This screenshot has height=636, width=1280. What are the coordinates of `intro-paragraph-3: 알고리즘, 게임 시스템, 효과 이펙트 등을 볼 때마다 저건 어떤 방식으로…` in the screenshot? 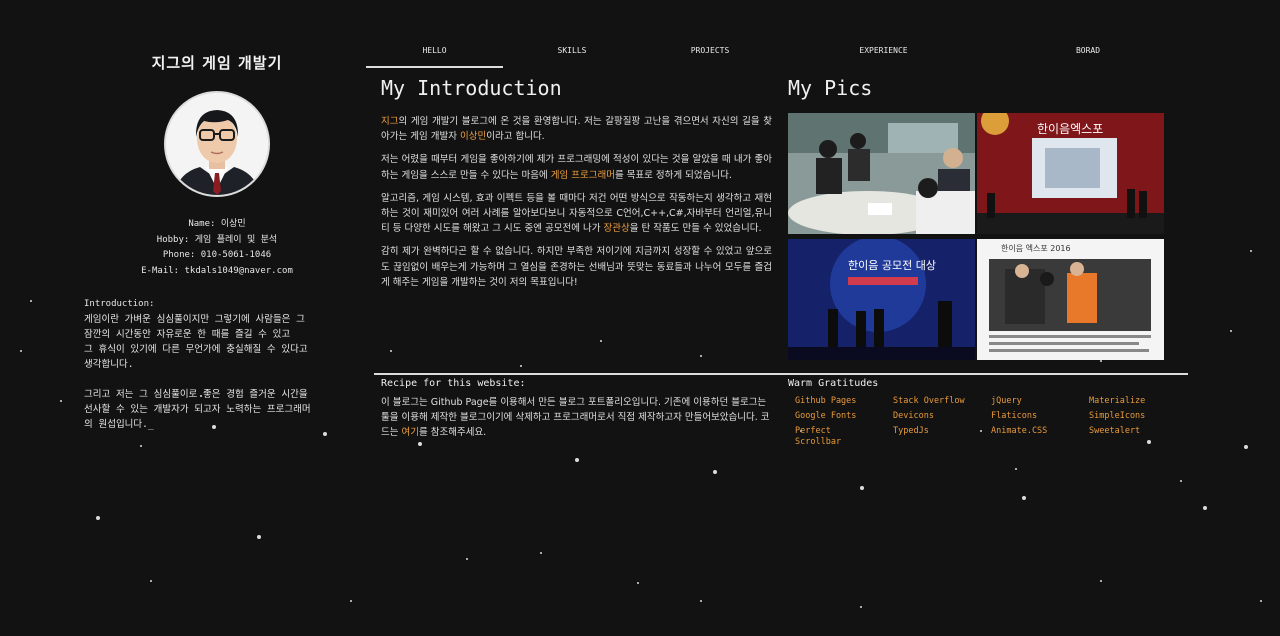 It's located at (576, 214).